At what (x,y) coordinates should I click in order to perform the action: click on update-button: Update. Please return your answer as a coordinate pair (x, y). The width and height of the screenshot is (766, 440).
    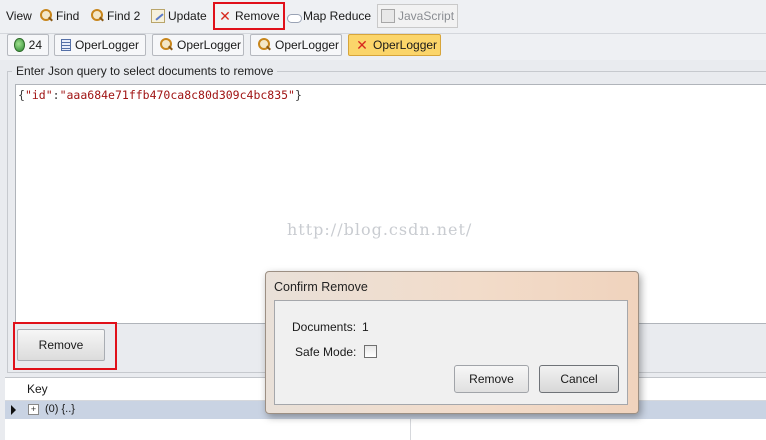
    Looking at the image, I should click on (179, 16).